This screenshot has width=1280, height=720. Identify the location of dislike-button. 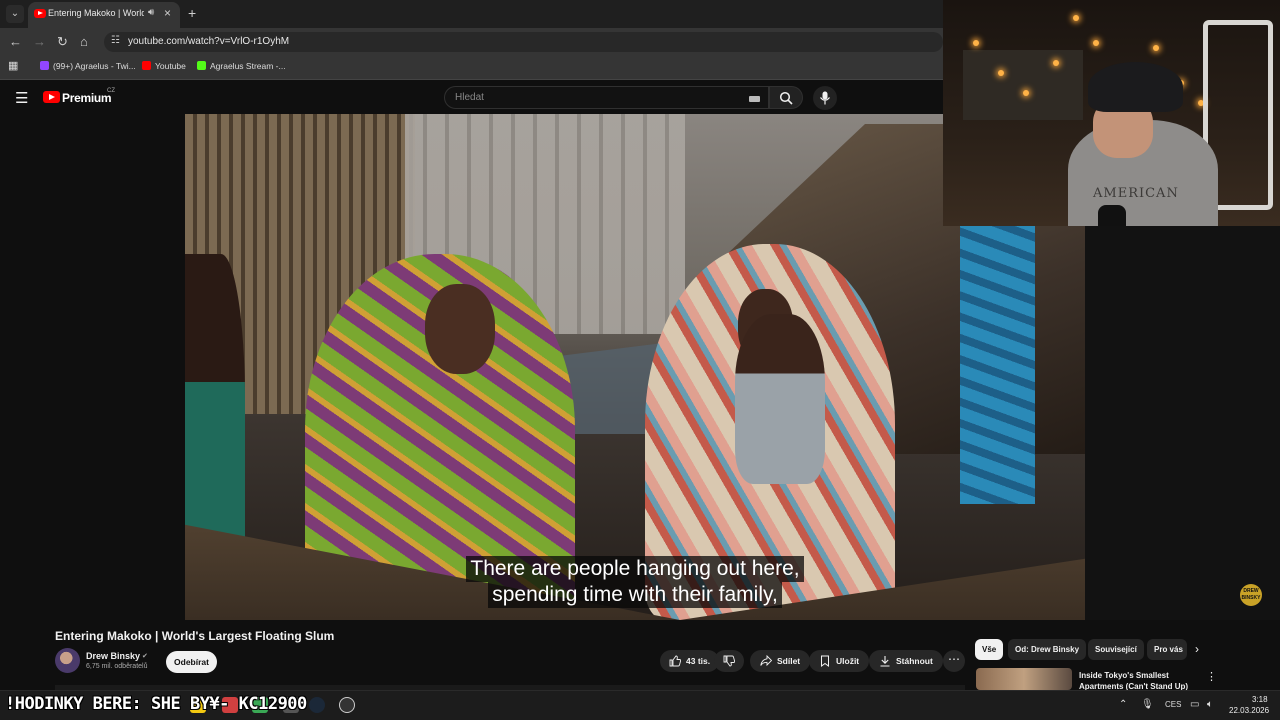
(729, 661).